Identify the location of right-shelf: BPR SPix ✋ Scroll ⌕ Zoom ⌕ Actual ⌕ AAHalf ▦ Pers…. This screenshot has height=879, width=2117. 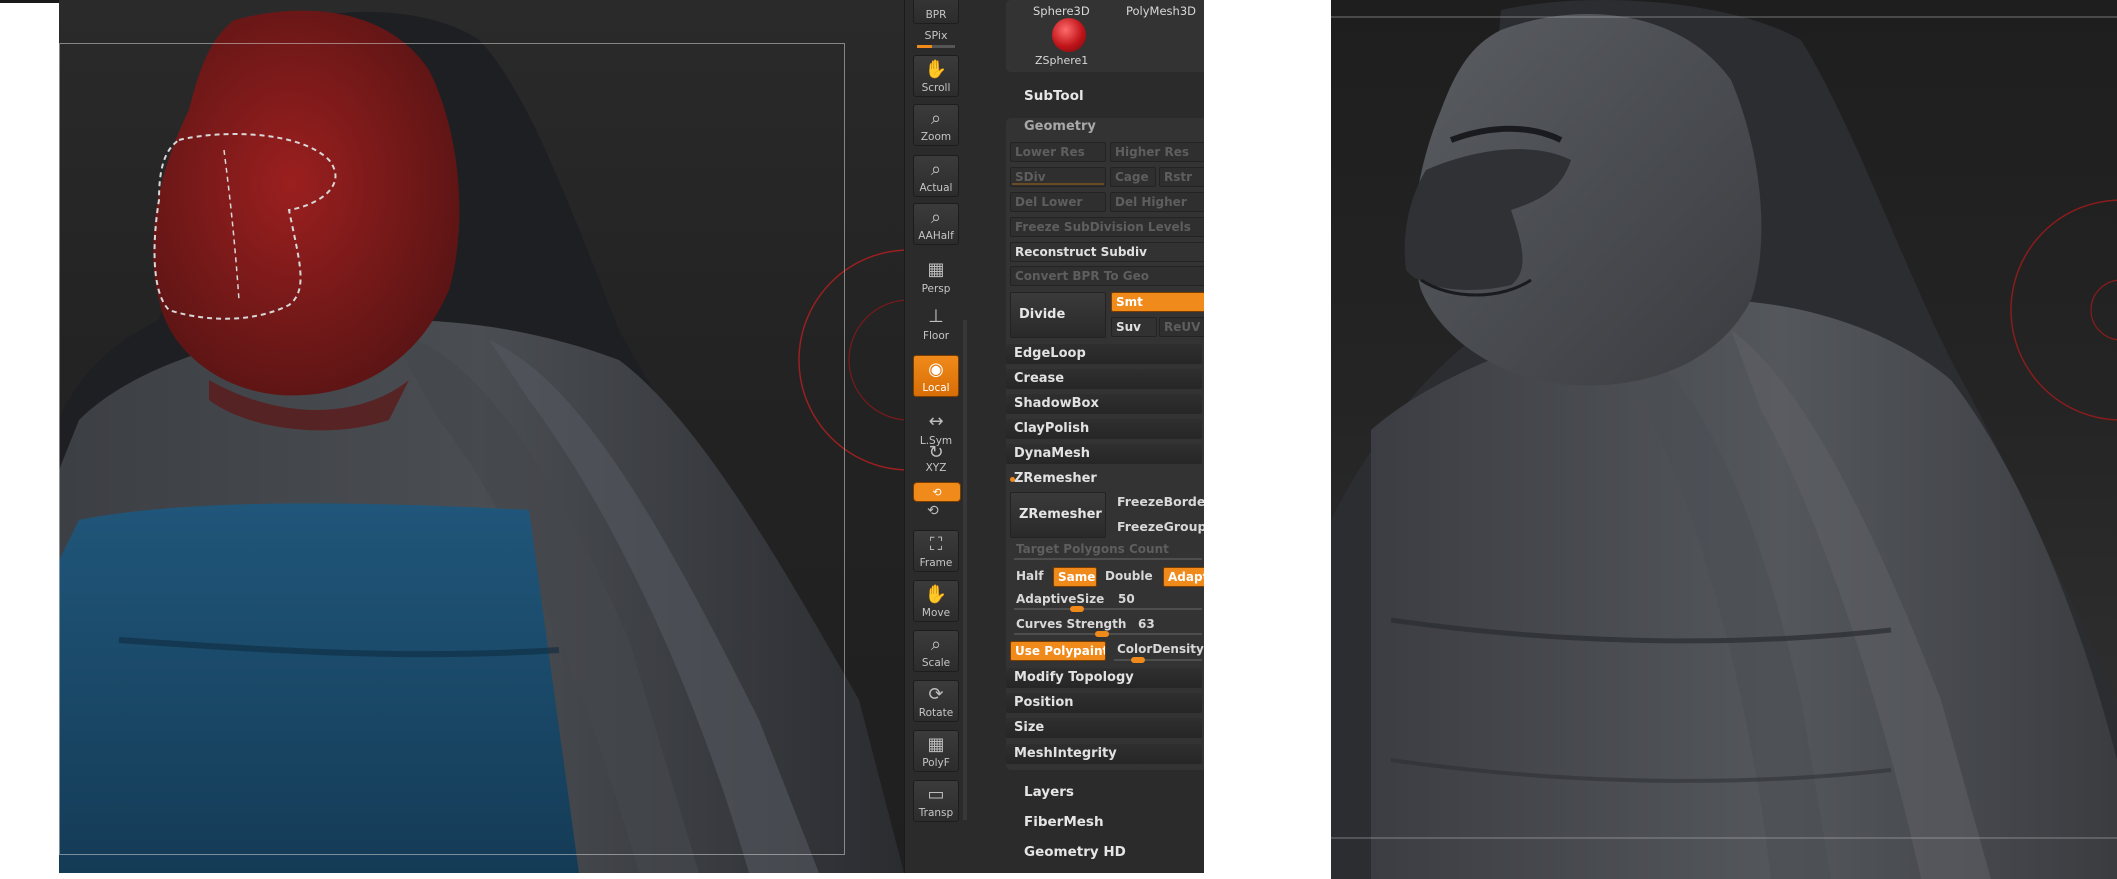
(950, 436).